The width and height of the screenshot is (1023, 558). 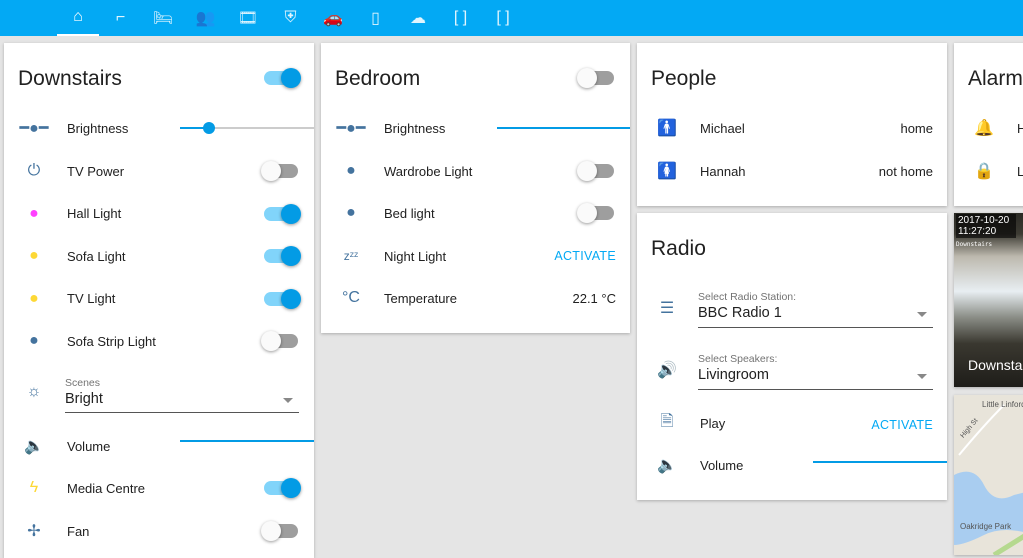 What do you see at coordinates (984, 171) in the screenshot?
I see `lock-icon: 🔒` at bounding box center [984, 171].